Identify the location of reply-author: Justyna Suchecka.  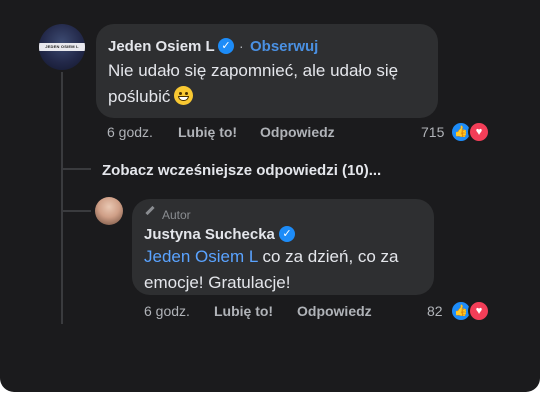
(209, 234).